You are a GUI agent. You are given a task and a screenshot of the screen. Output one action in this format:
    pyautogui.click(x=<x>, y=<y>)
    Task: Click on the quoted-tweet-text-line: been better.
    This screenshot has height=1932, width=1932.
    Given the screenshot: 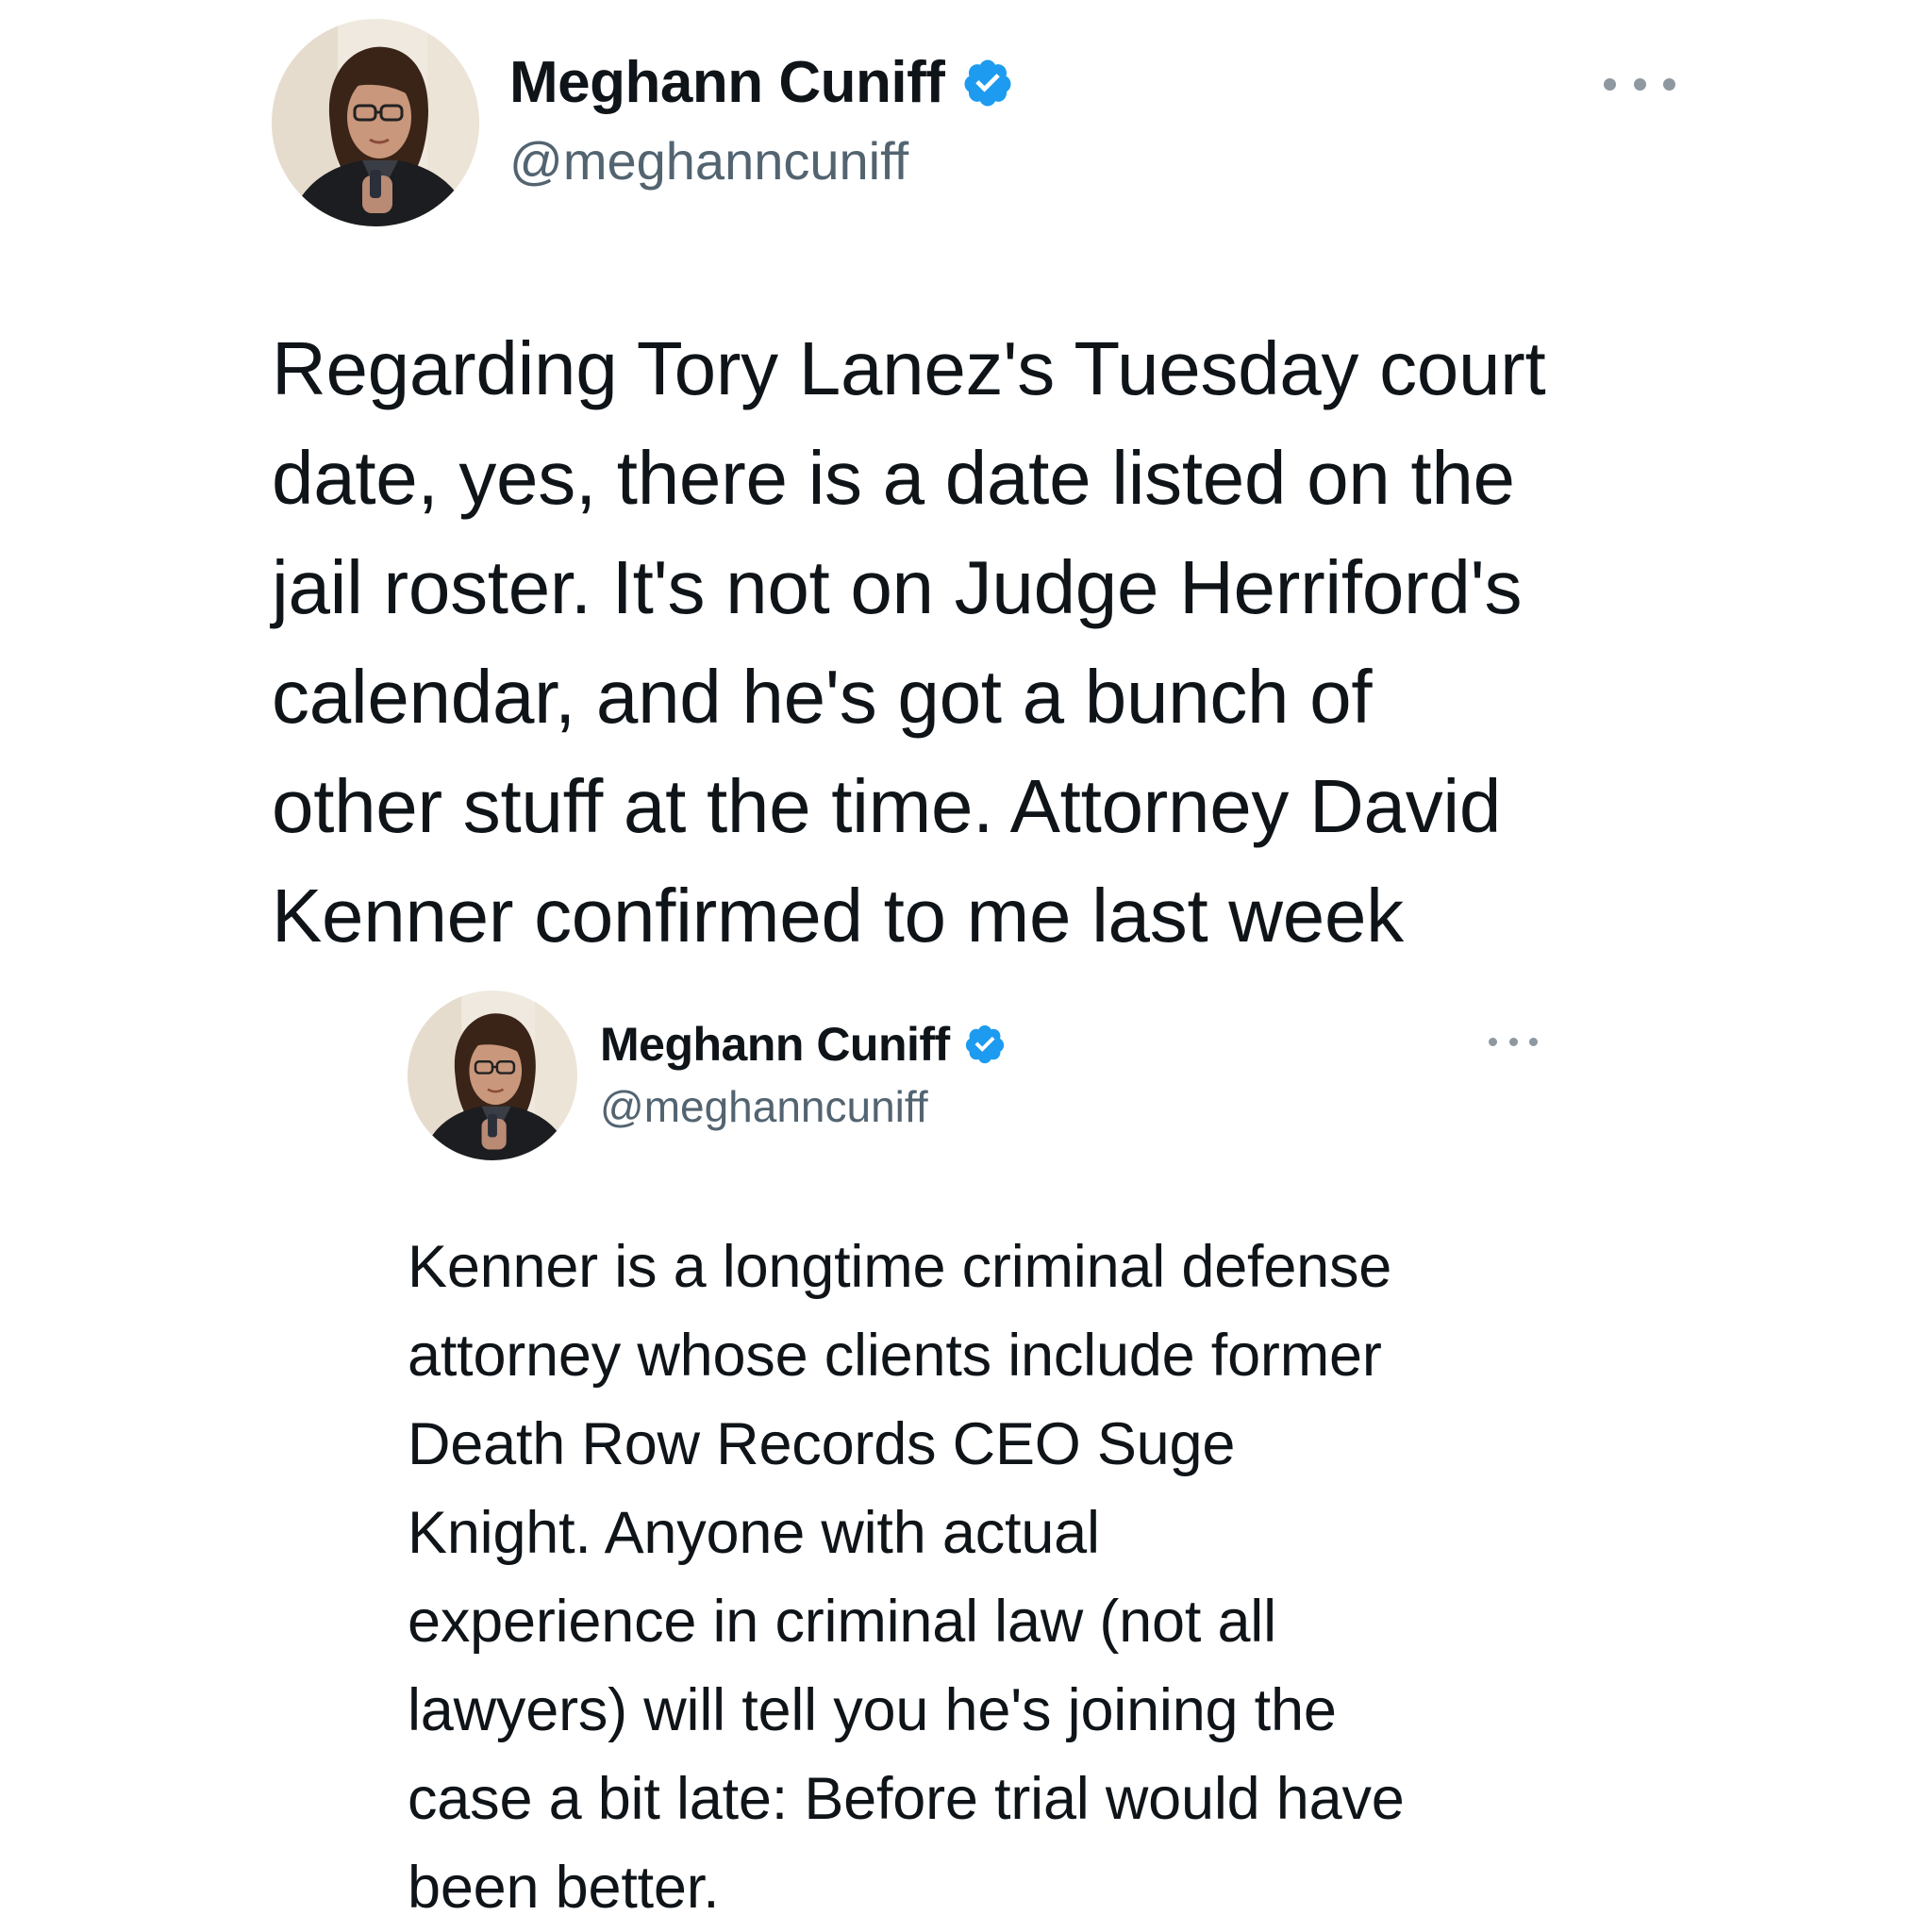 What is the action you would take?
    pyautogui.click(x=564, y=1888)
    